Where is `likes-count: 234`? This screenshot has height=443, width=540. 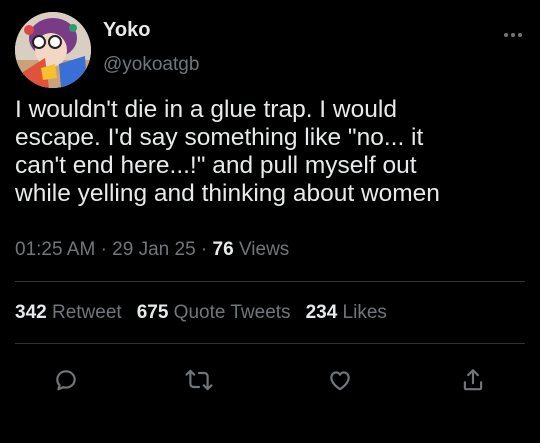 likes-count: 234 is located at coordinates (321, 312).